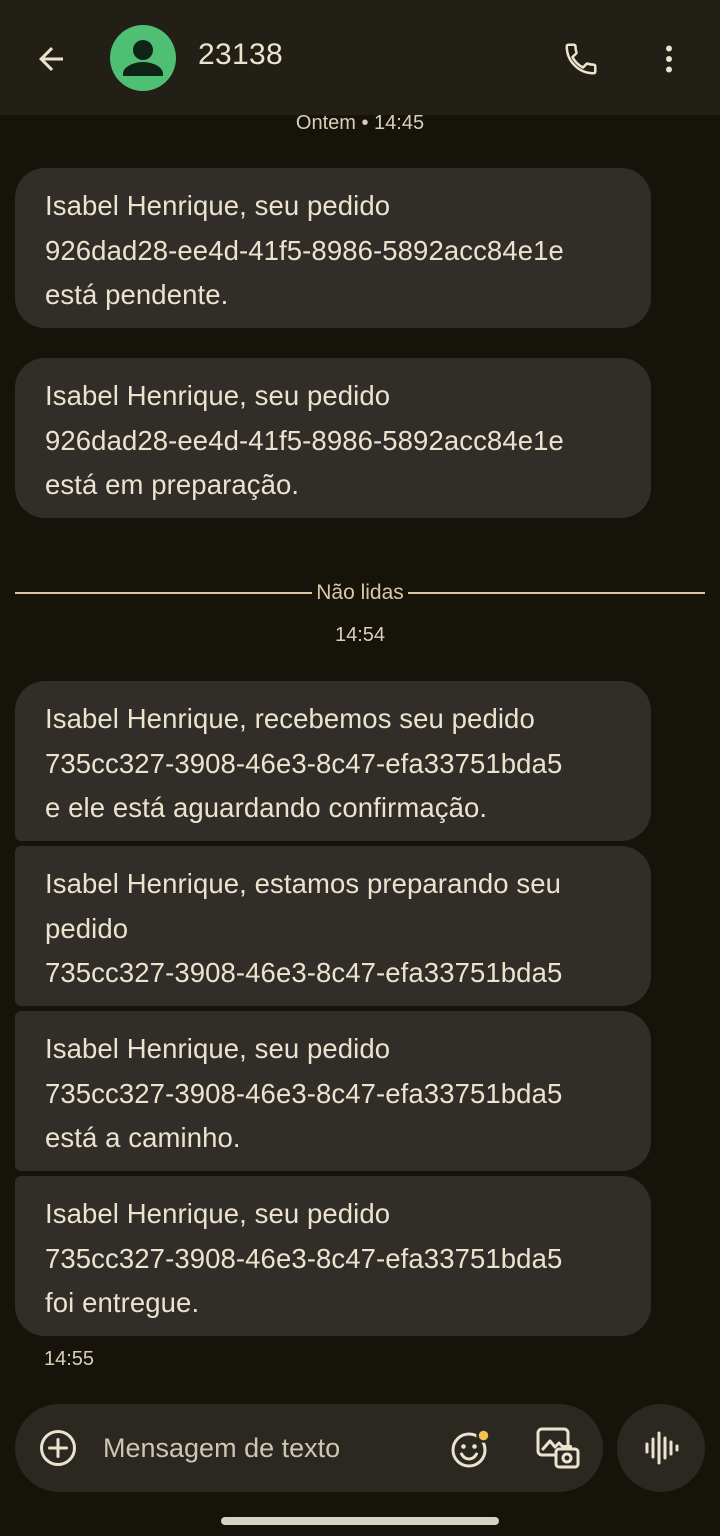 This screenshot has width=720, height=1536. I want to click on more-options-button, so click(669, 59).